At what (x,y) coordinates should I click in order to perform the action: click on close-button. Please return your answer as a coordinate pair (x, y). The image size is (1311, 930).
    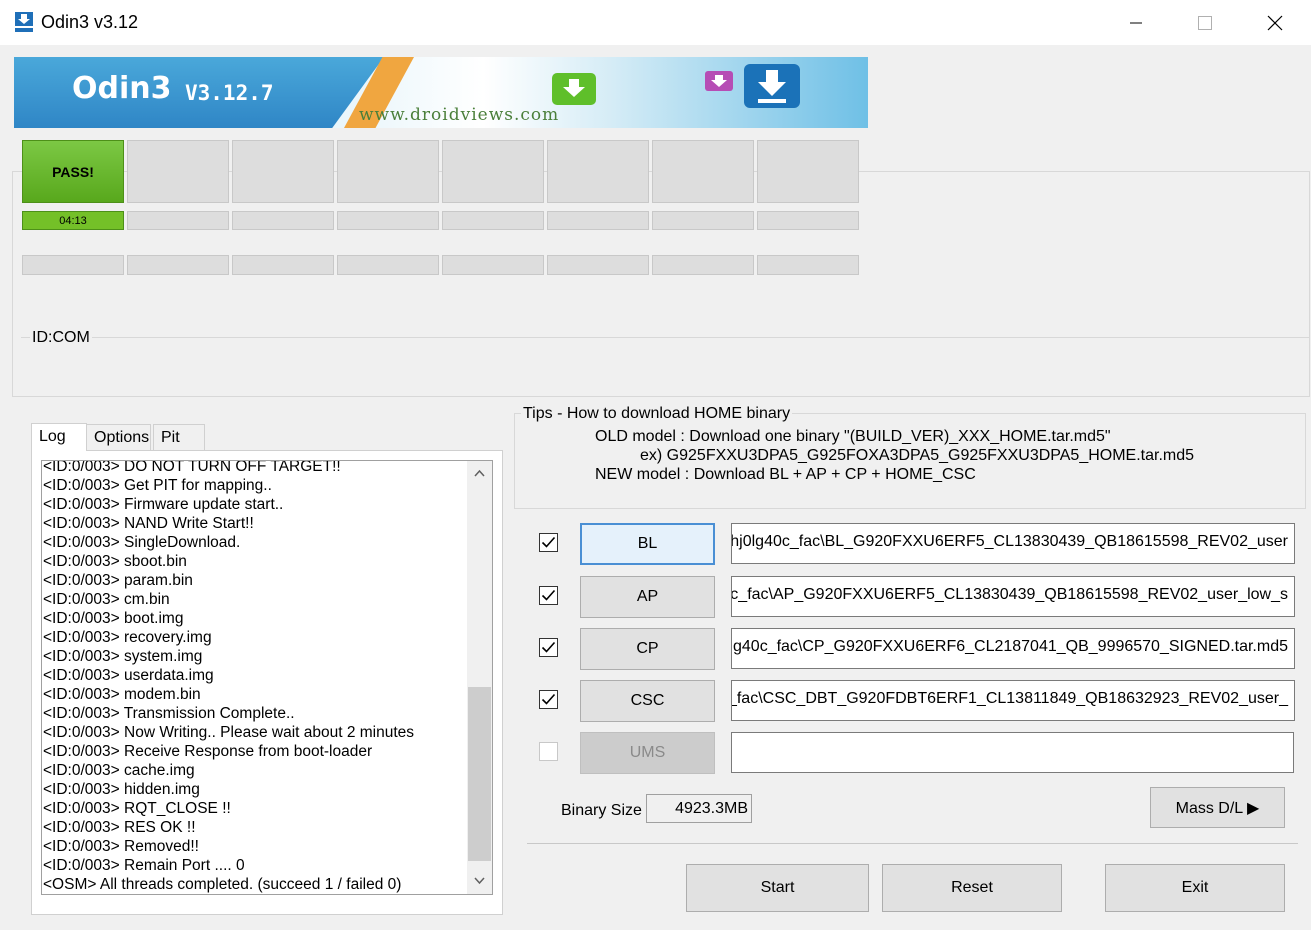
    Looking at the image, I should click on (1275, 22).